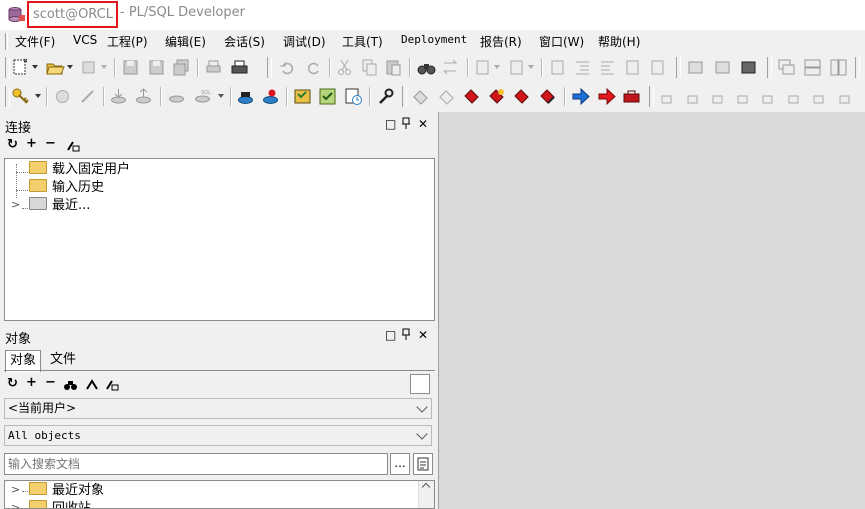 This screenshot has width=865, height=509. Describe the element at coordinates (838, 67) in the screenshot. I see `window-tile-vertical-icon` at that location.